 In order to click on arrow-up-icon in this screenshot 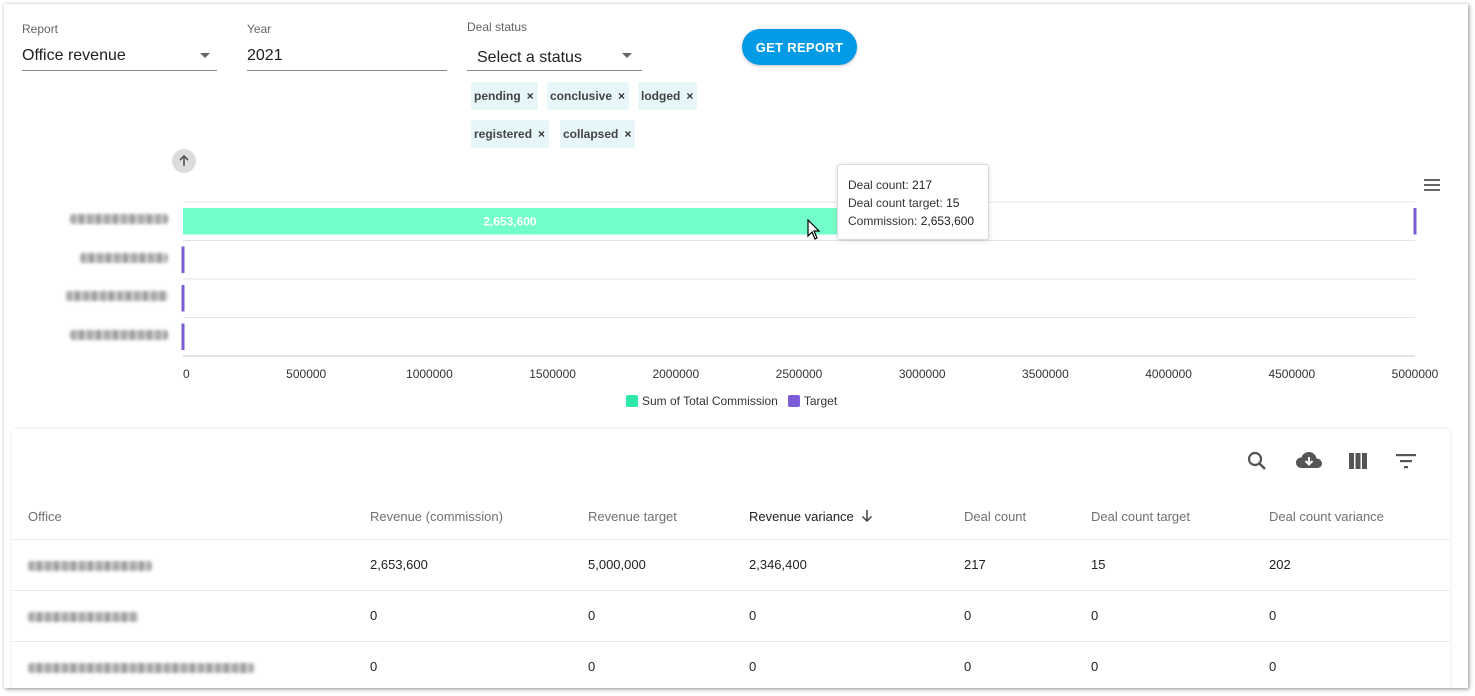, I will do `click(184, 161)`.